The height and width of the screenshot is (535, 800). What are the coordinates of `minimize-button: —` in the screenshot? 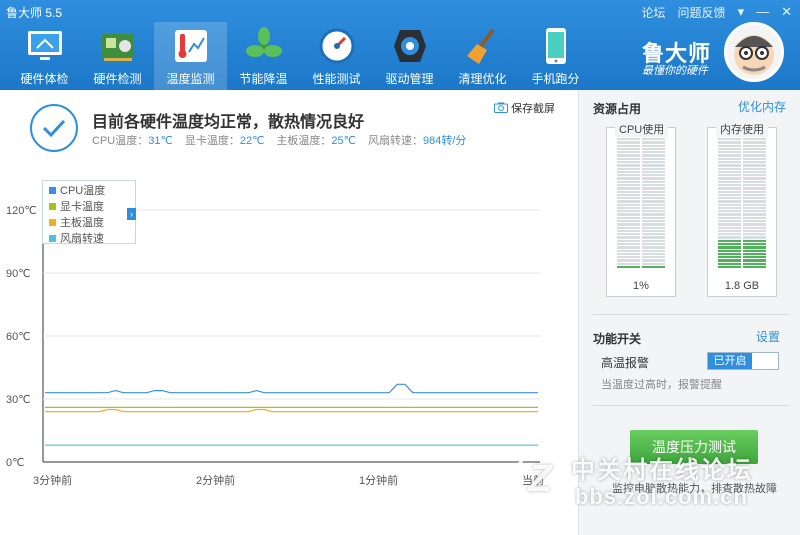 It's located at (762, 12).